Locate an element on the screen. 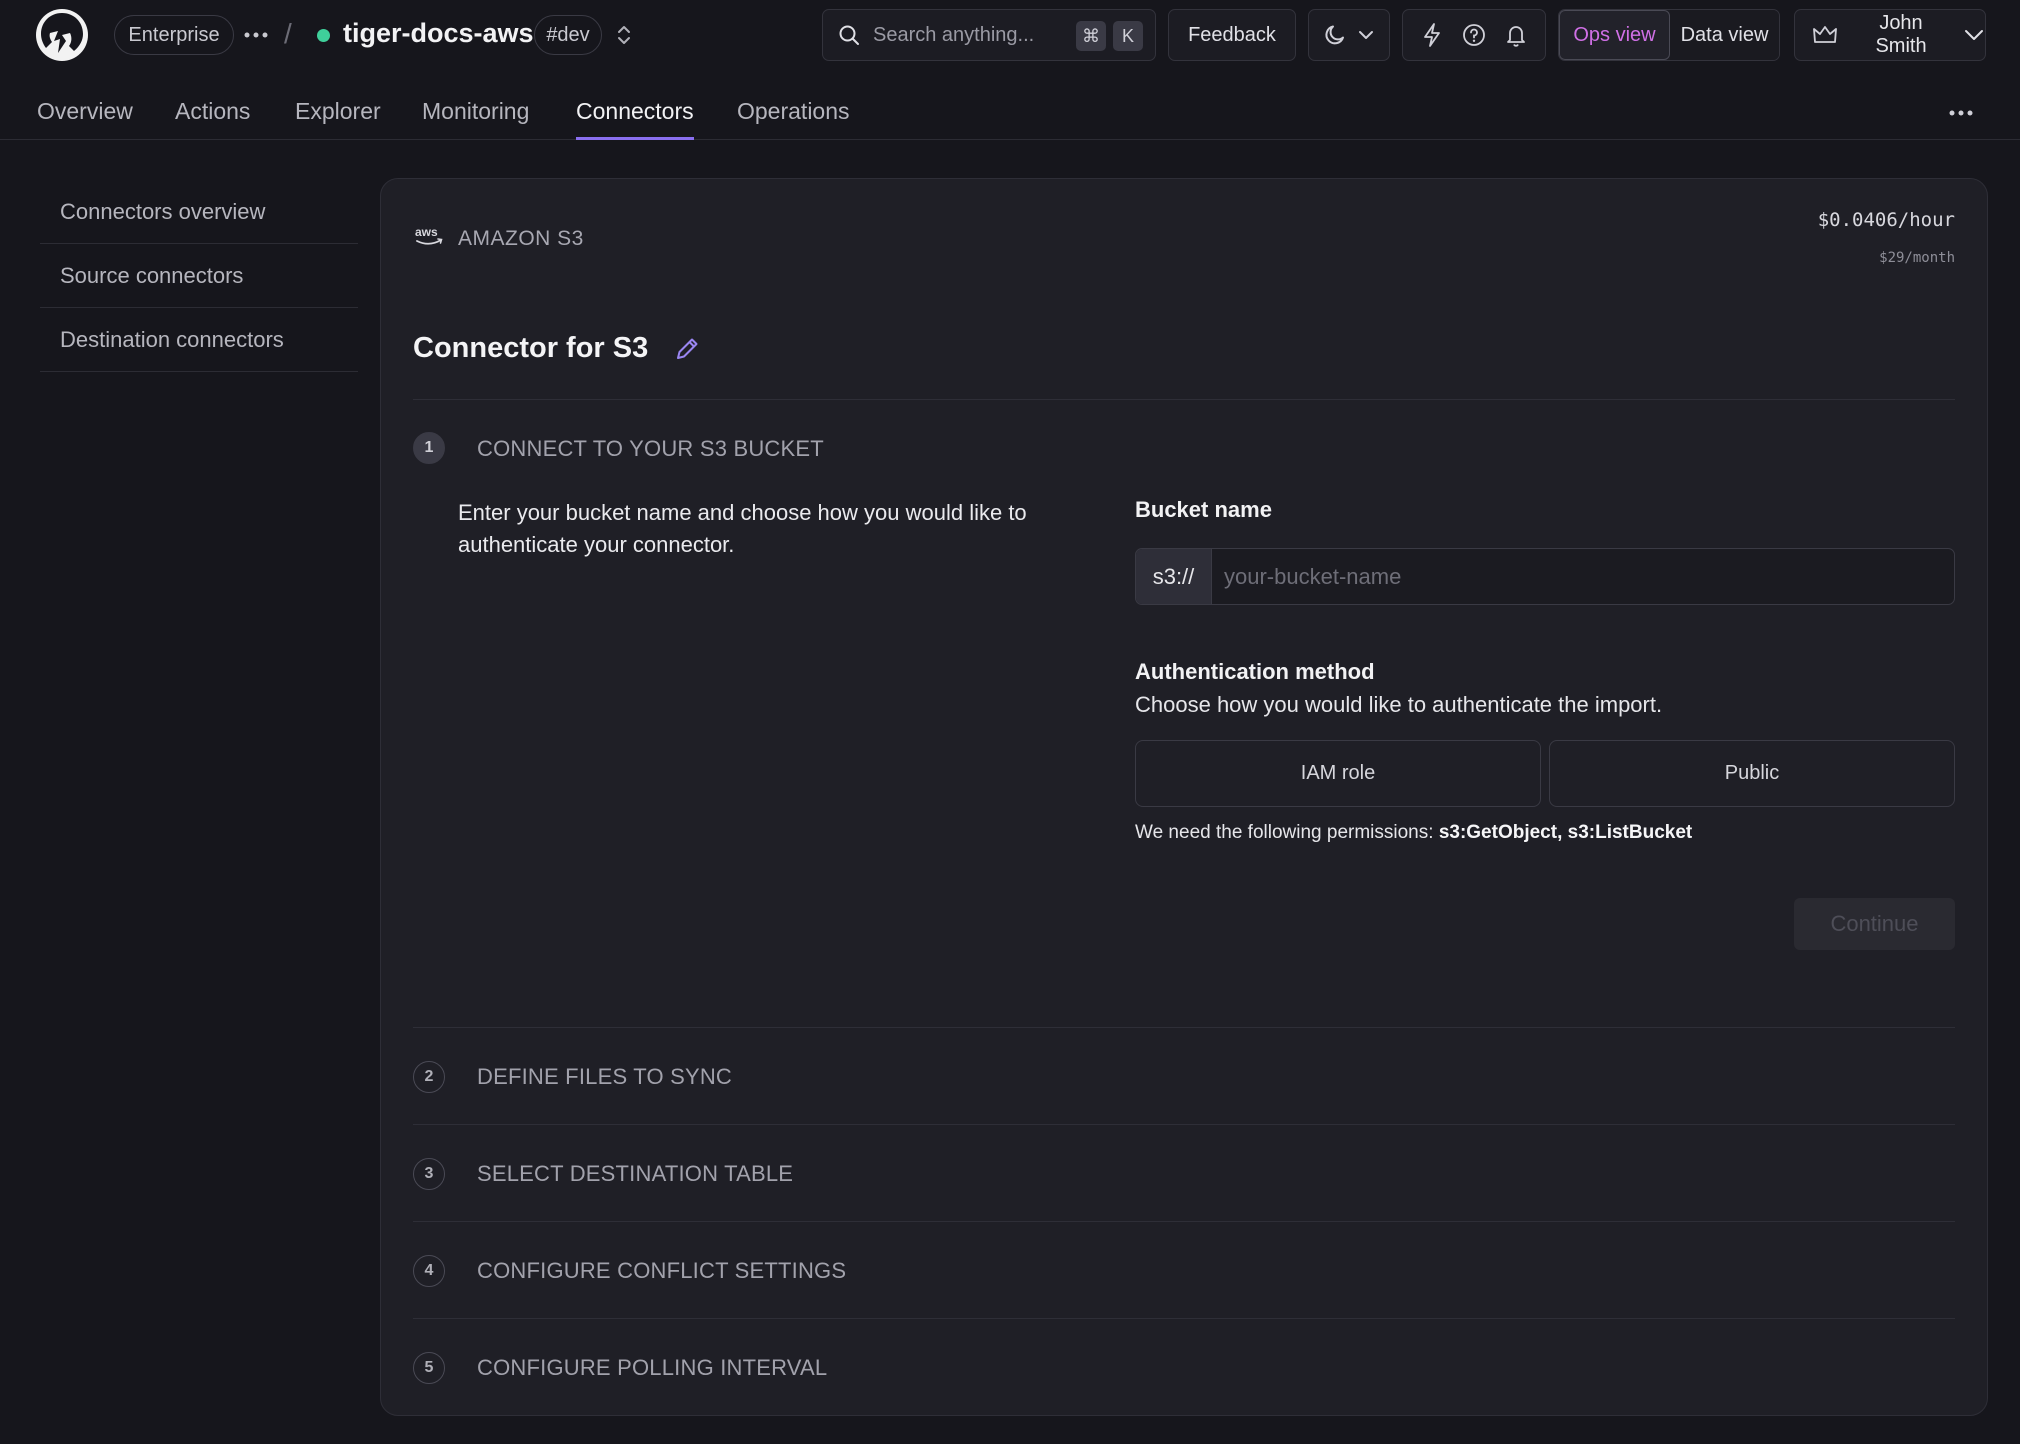  auth-method-label: Authentication method is located at coordinates (1255, 671).